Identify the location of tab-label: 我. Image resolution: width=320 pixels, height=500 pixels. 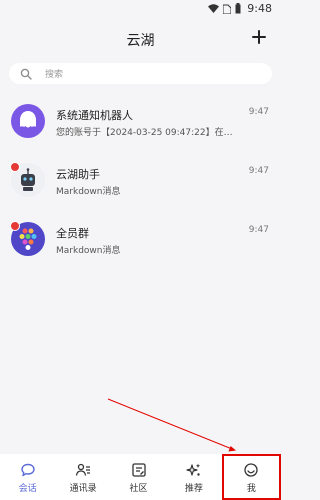
(251, 489).